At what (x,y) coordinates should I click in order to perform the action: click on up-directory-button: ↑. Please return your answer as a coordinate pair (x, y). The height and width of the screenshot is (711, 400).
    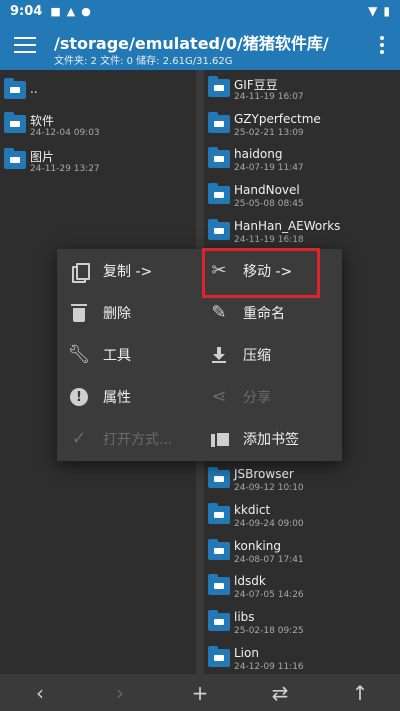
    Looking at the image, I should click on (360, 692).